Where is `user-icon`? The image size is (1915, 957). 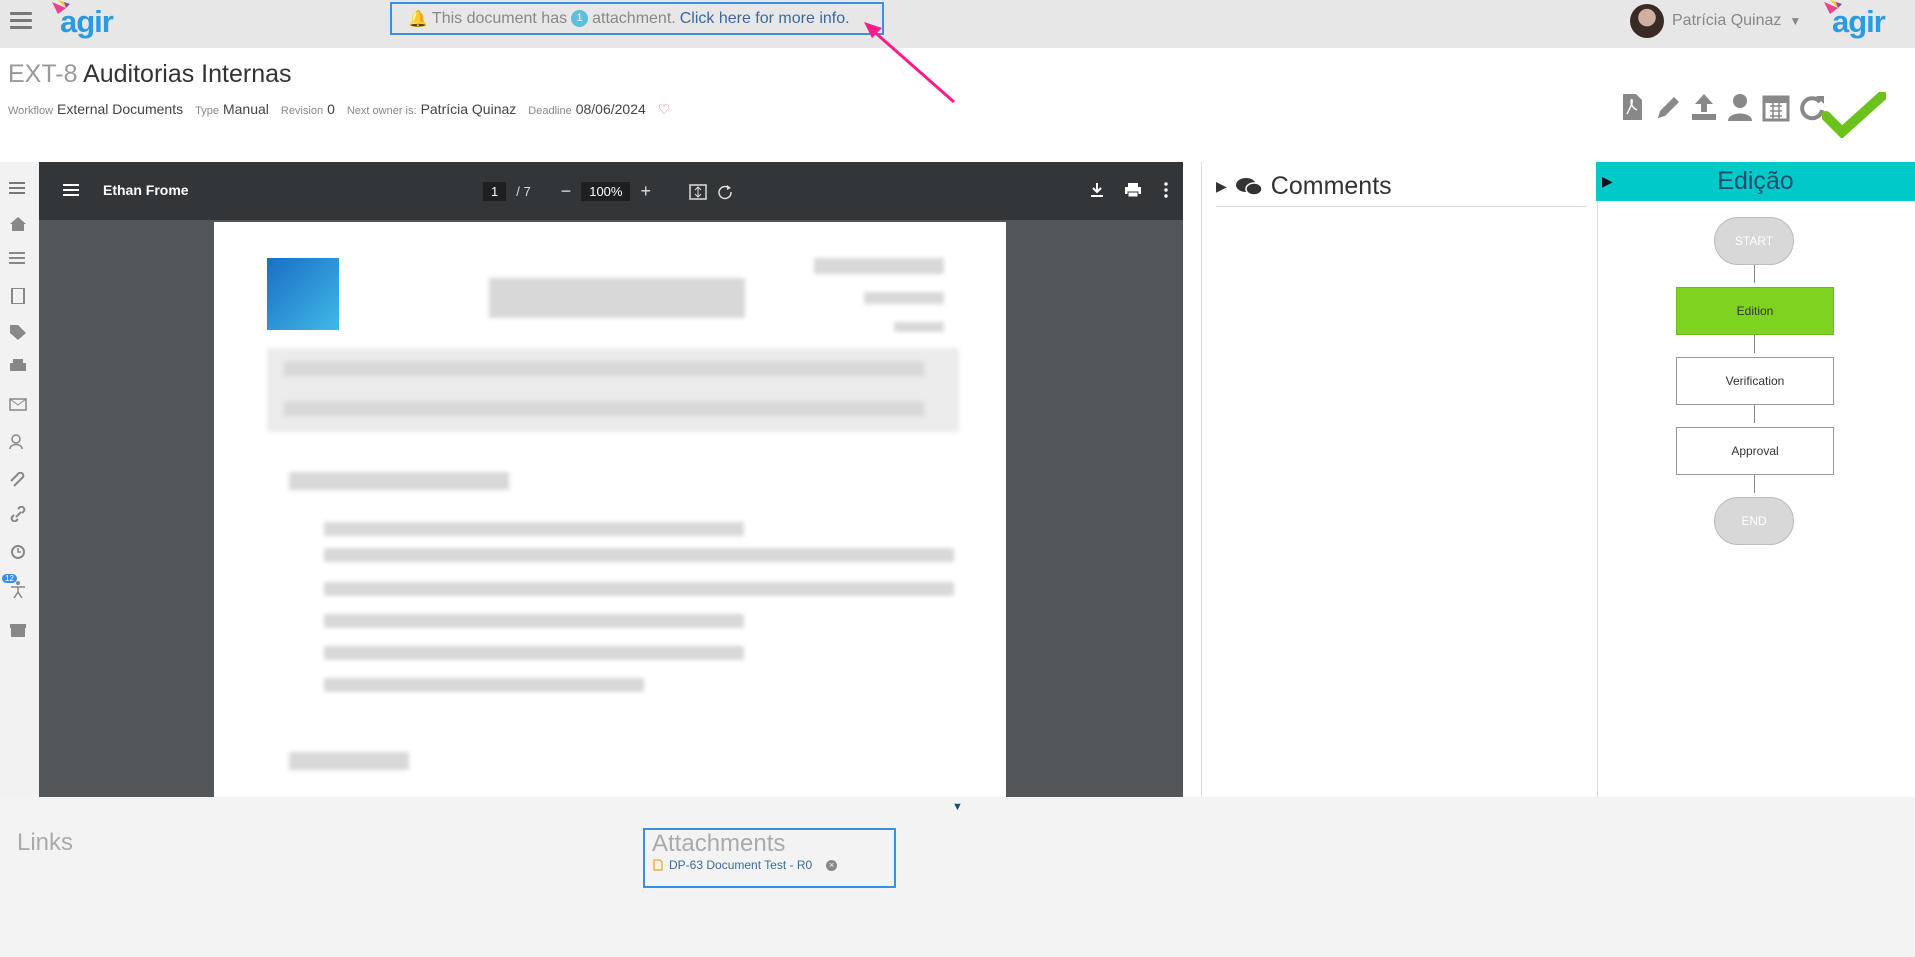
user-icon is located at coordinates (1740, 107).